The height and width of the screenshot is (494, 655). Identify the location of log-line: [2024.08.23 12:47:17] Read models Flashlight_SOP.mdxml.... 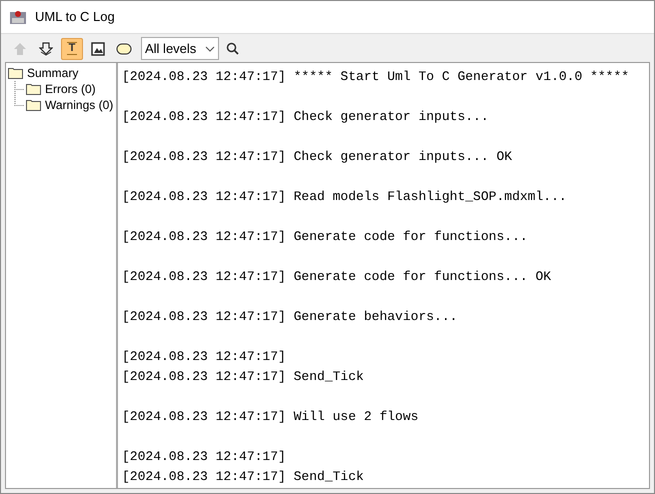
(344, 197).